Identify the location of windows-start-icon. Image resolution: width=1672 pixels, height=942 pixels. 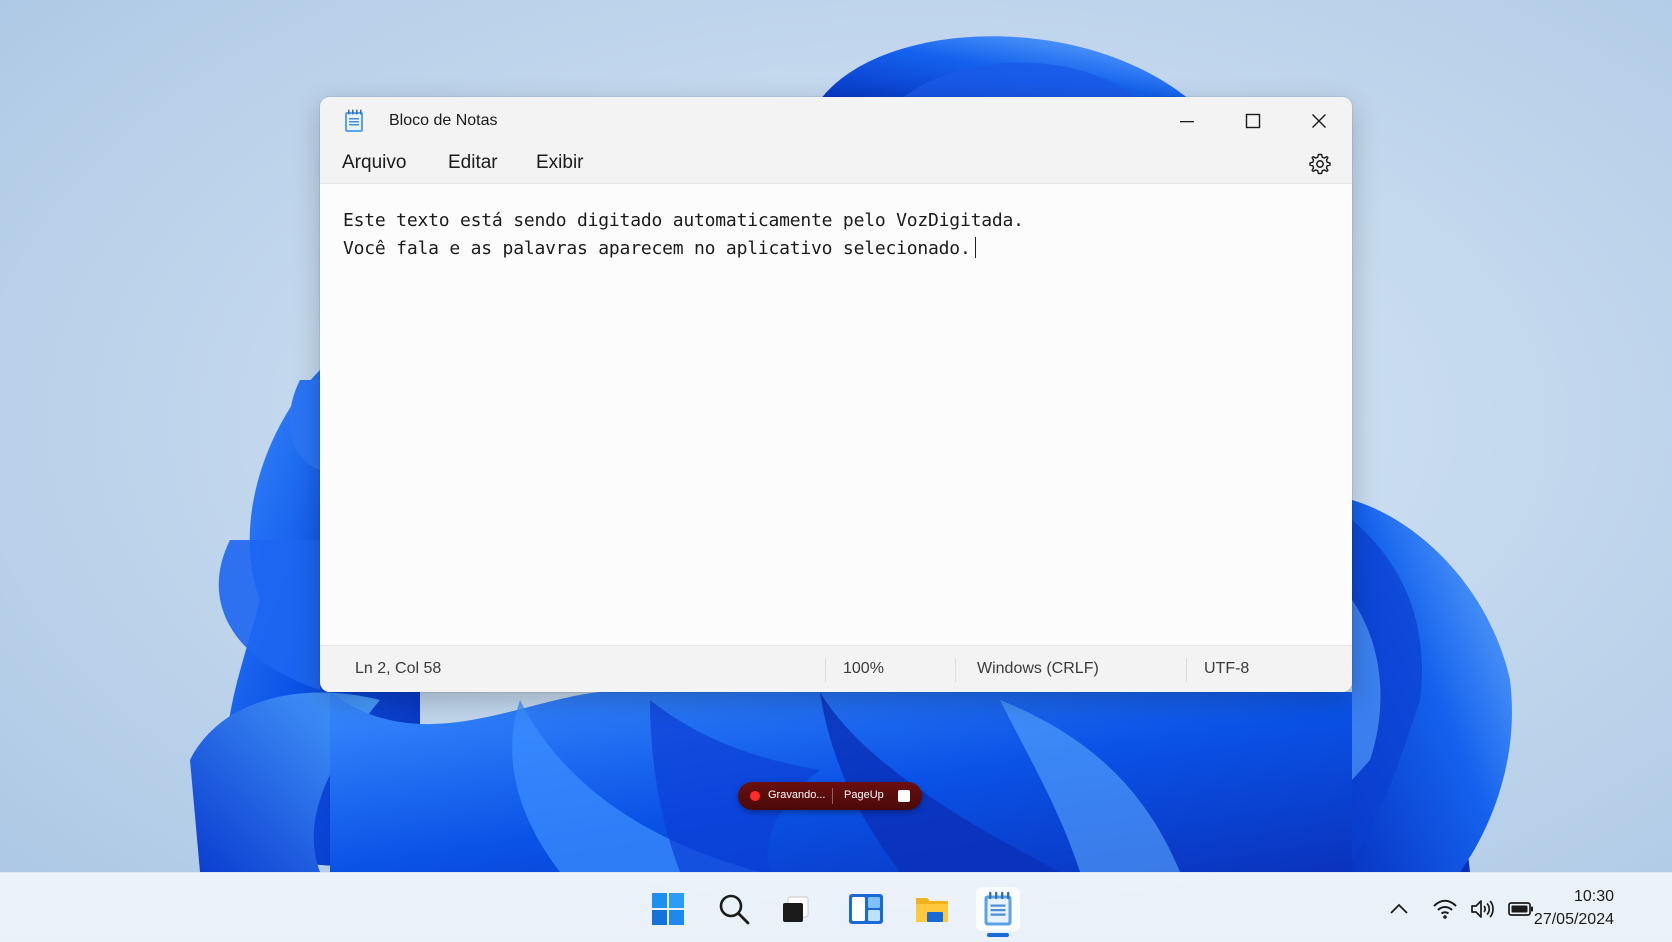
(668, 909).